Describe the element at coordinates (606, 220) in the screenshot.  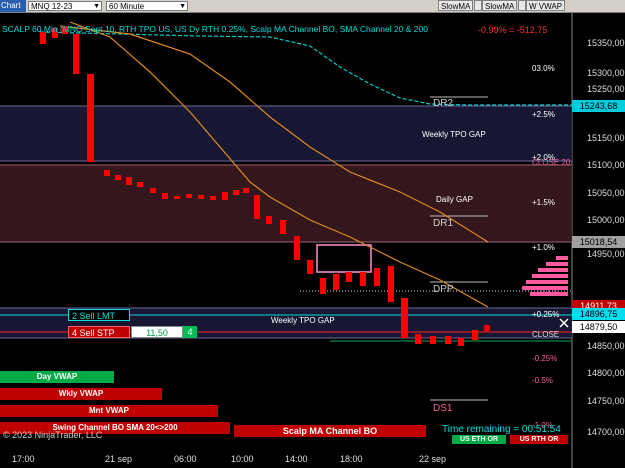
I see `y-tick: 15000,00` at that location.